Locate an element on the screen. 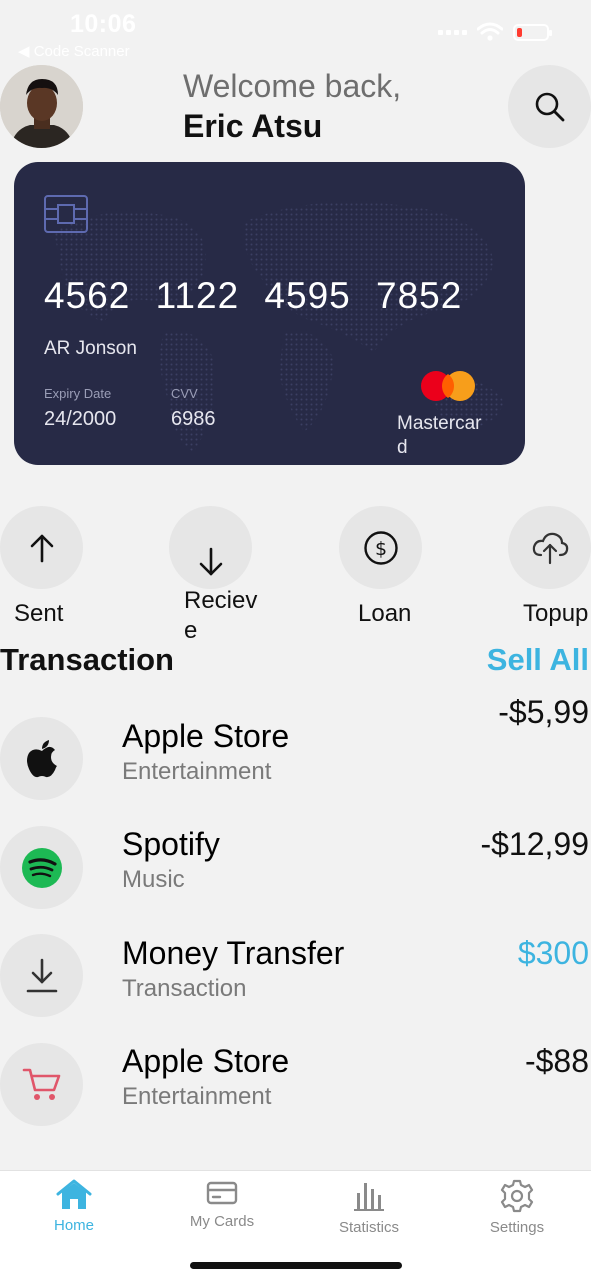 The image size is (591, 1280). user-name: Eric Atsu is located at coordinates (253, 126).